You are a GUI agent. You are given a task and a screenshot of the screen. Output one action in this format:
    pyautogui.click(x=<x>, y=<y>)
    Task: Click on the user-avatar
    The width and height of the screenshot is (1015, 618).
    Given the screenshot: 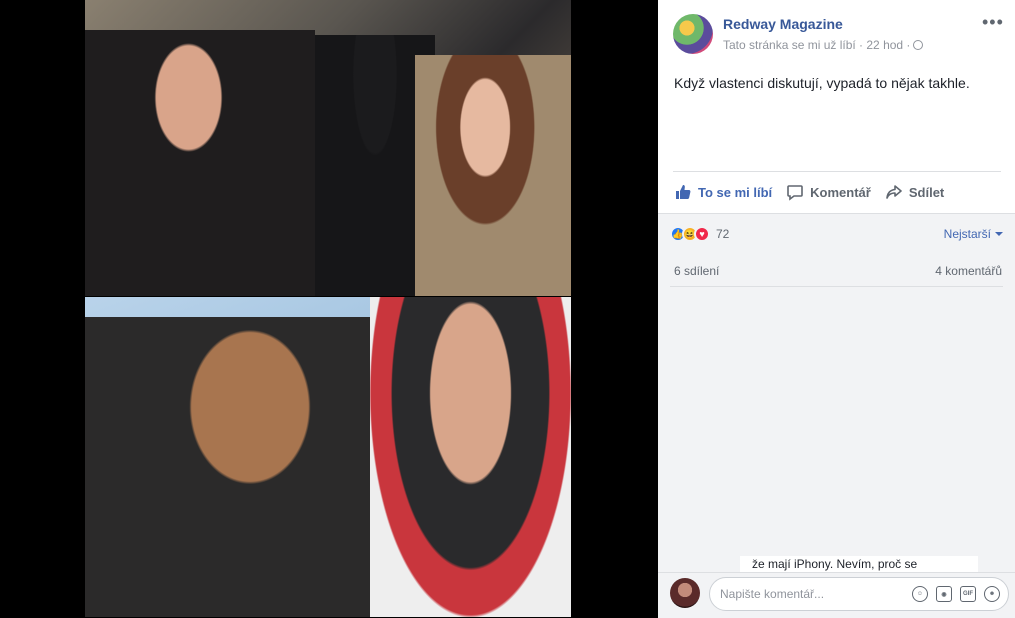 What is the action you would take?
    pyautogui.click(x=685, y=593)
    